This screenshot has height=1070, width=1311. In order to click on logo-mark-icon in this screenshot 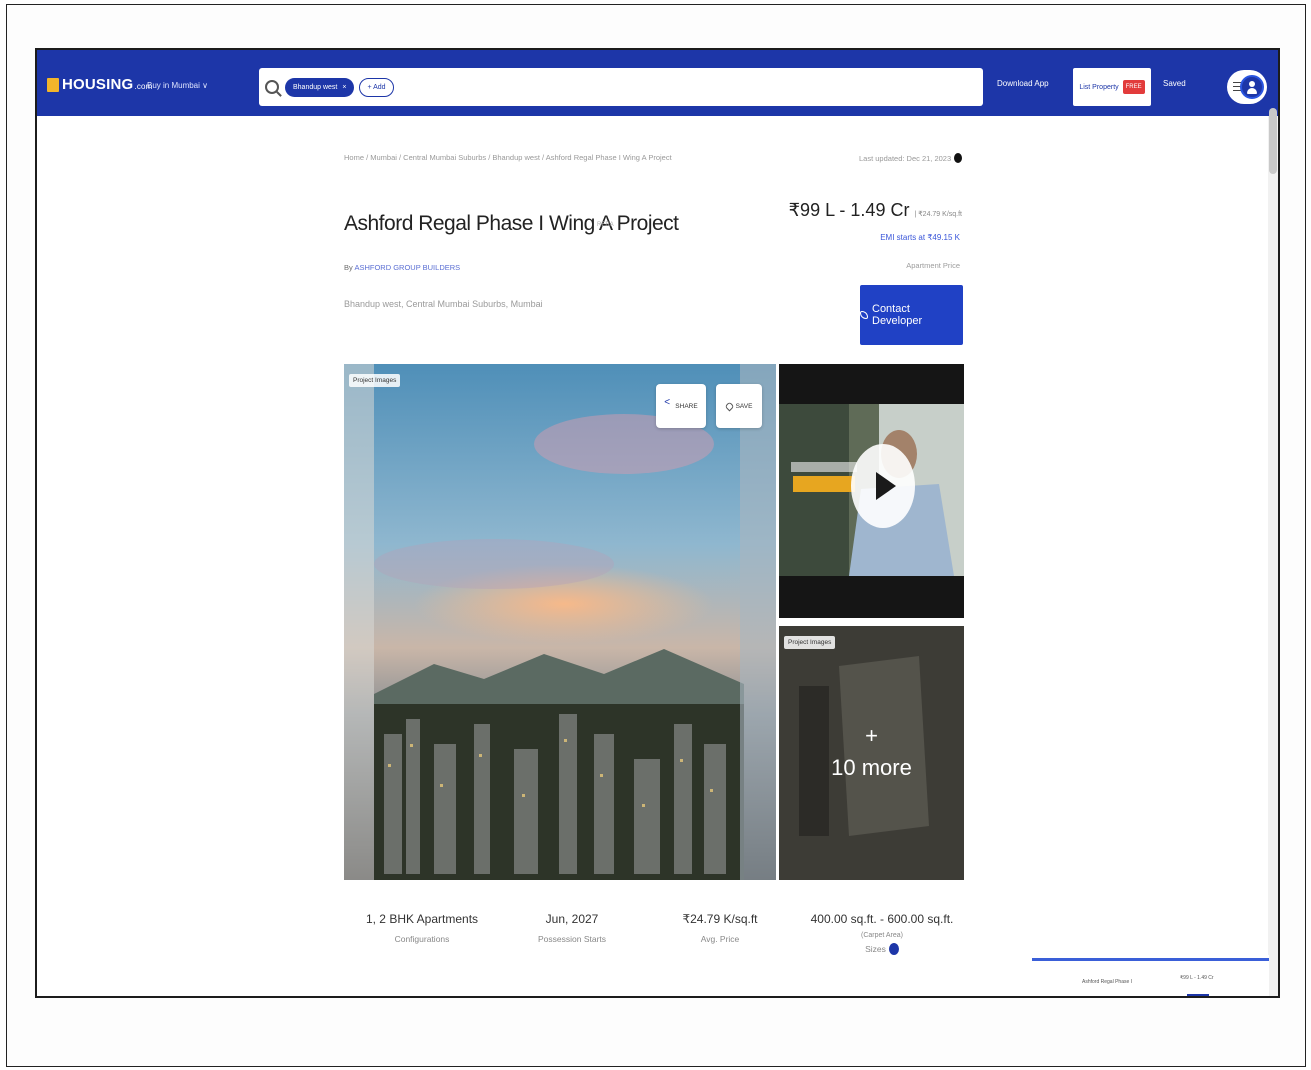, I will do `click(53, 84)`.